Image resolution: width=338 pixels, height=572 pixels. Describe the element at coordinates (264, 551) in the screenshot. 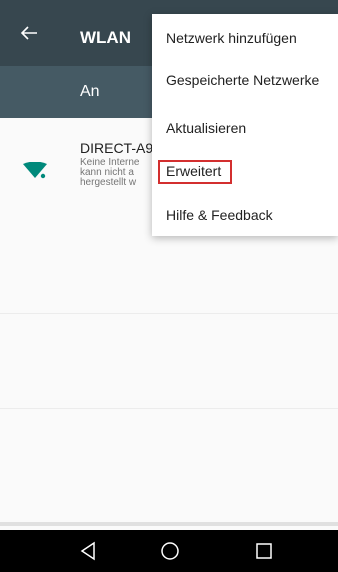

I see `nav-recents-icon` at that location.